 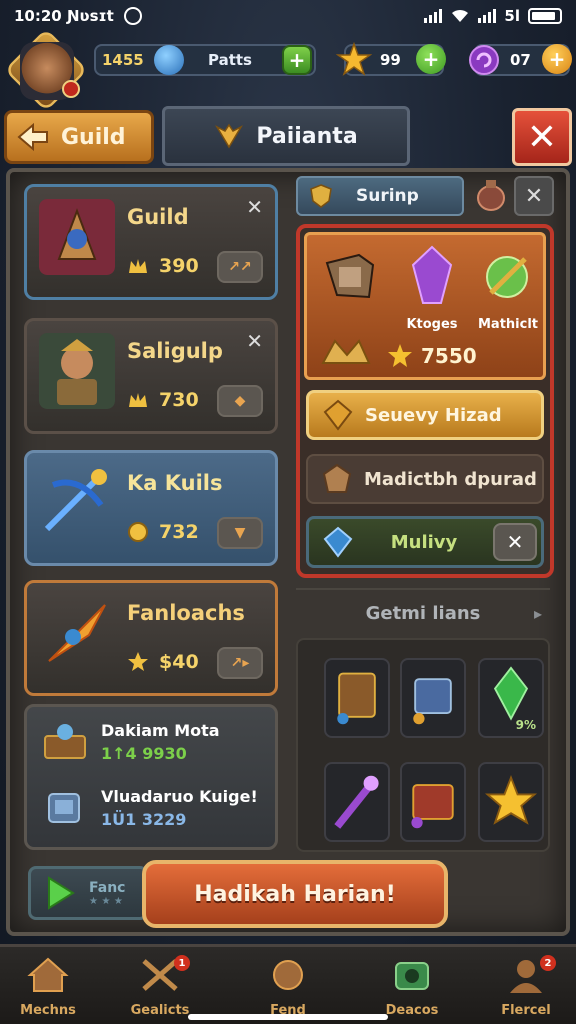 What do you see at coordinates (534, 196) in the screenshot?
I see `right-panel-close-button: ✕` at bounding box center [534, 196].